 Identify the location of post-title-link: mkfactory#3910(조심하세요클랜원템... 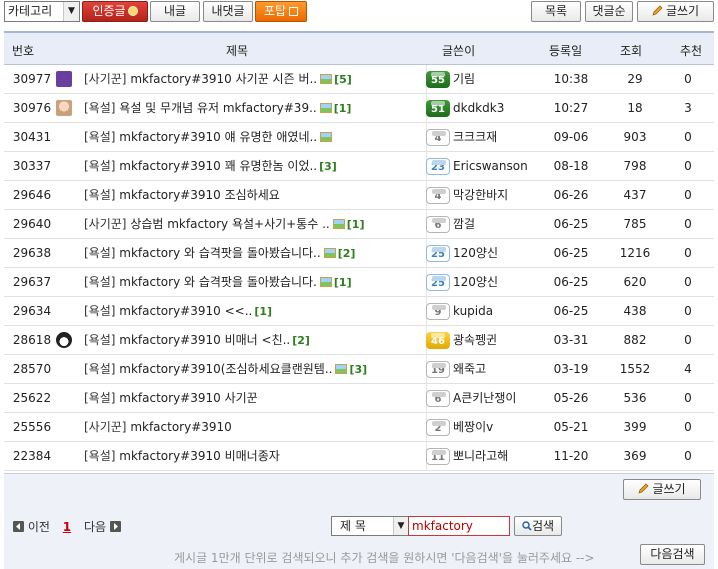
(225, 369).